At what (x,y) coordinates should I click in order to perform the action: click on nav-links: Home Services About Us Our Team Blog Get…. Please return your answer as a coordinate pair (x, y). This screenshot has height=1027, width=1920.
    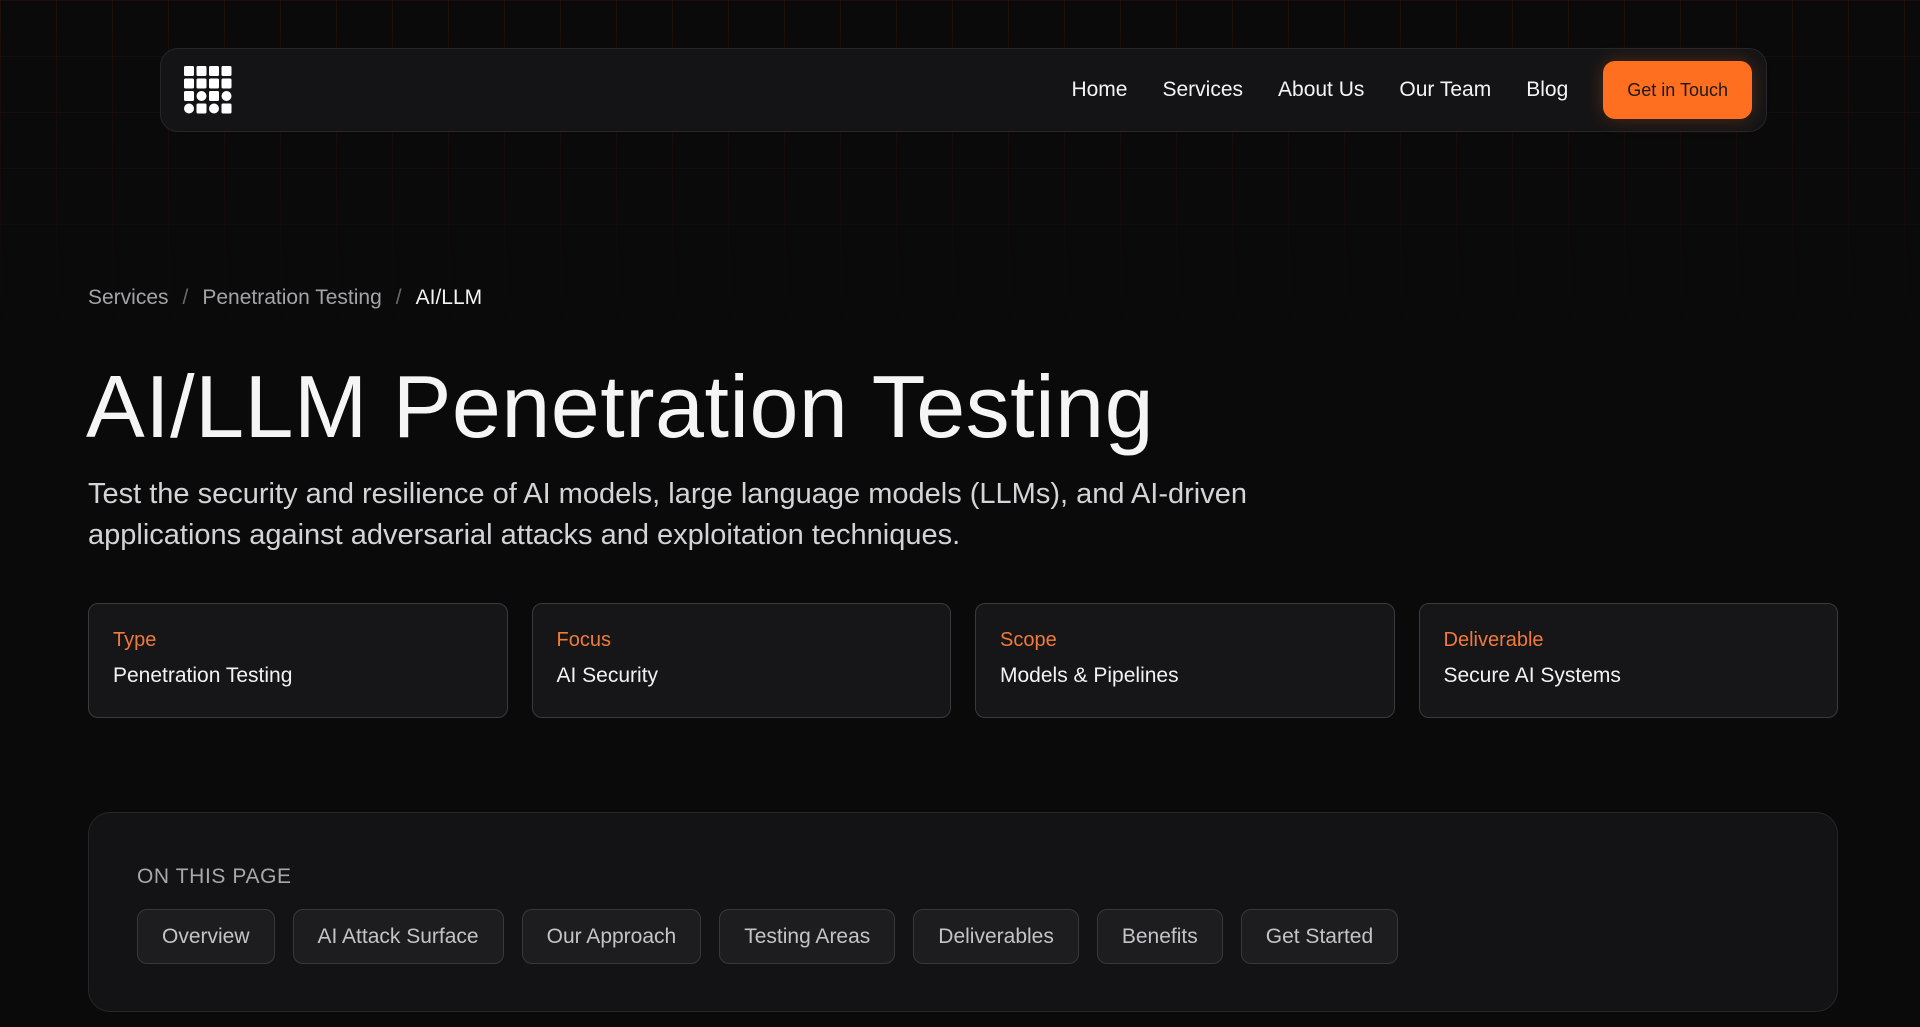
    Looking at the image, I should click on (1411, 90).